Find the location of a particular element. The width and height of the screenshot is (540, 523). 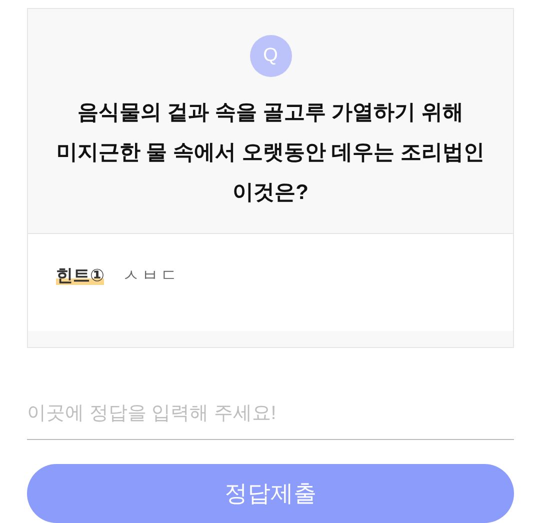

submit-button: 정답제출 is located at coordinates (270, 493).